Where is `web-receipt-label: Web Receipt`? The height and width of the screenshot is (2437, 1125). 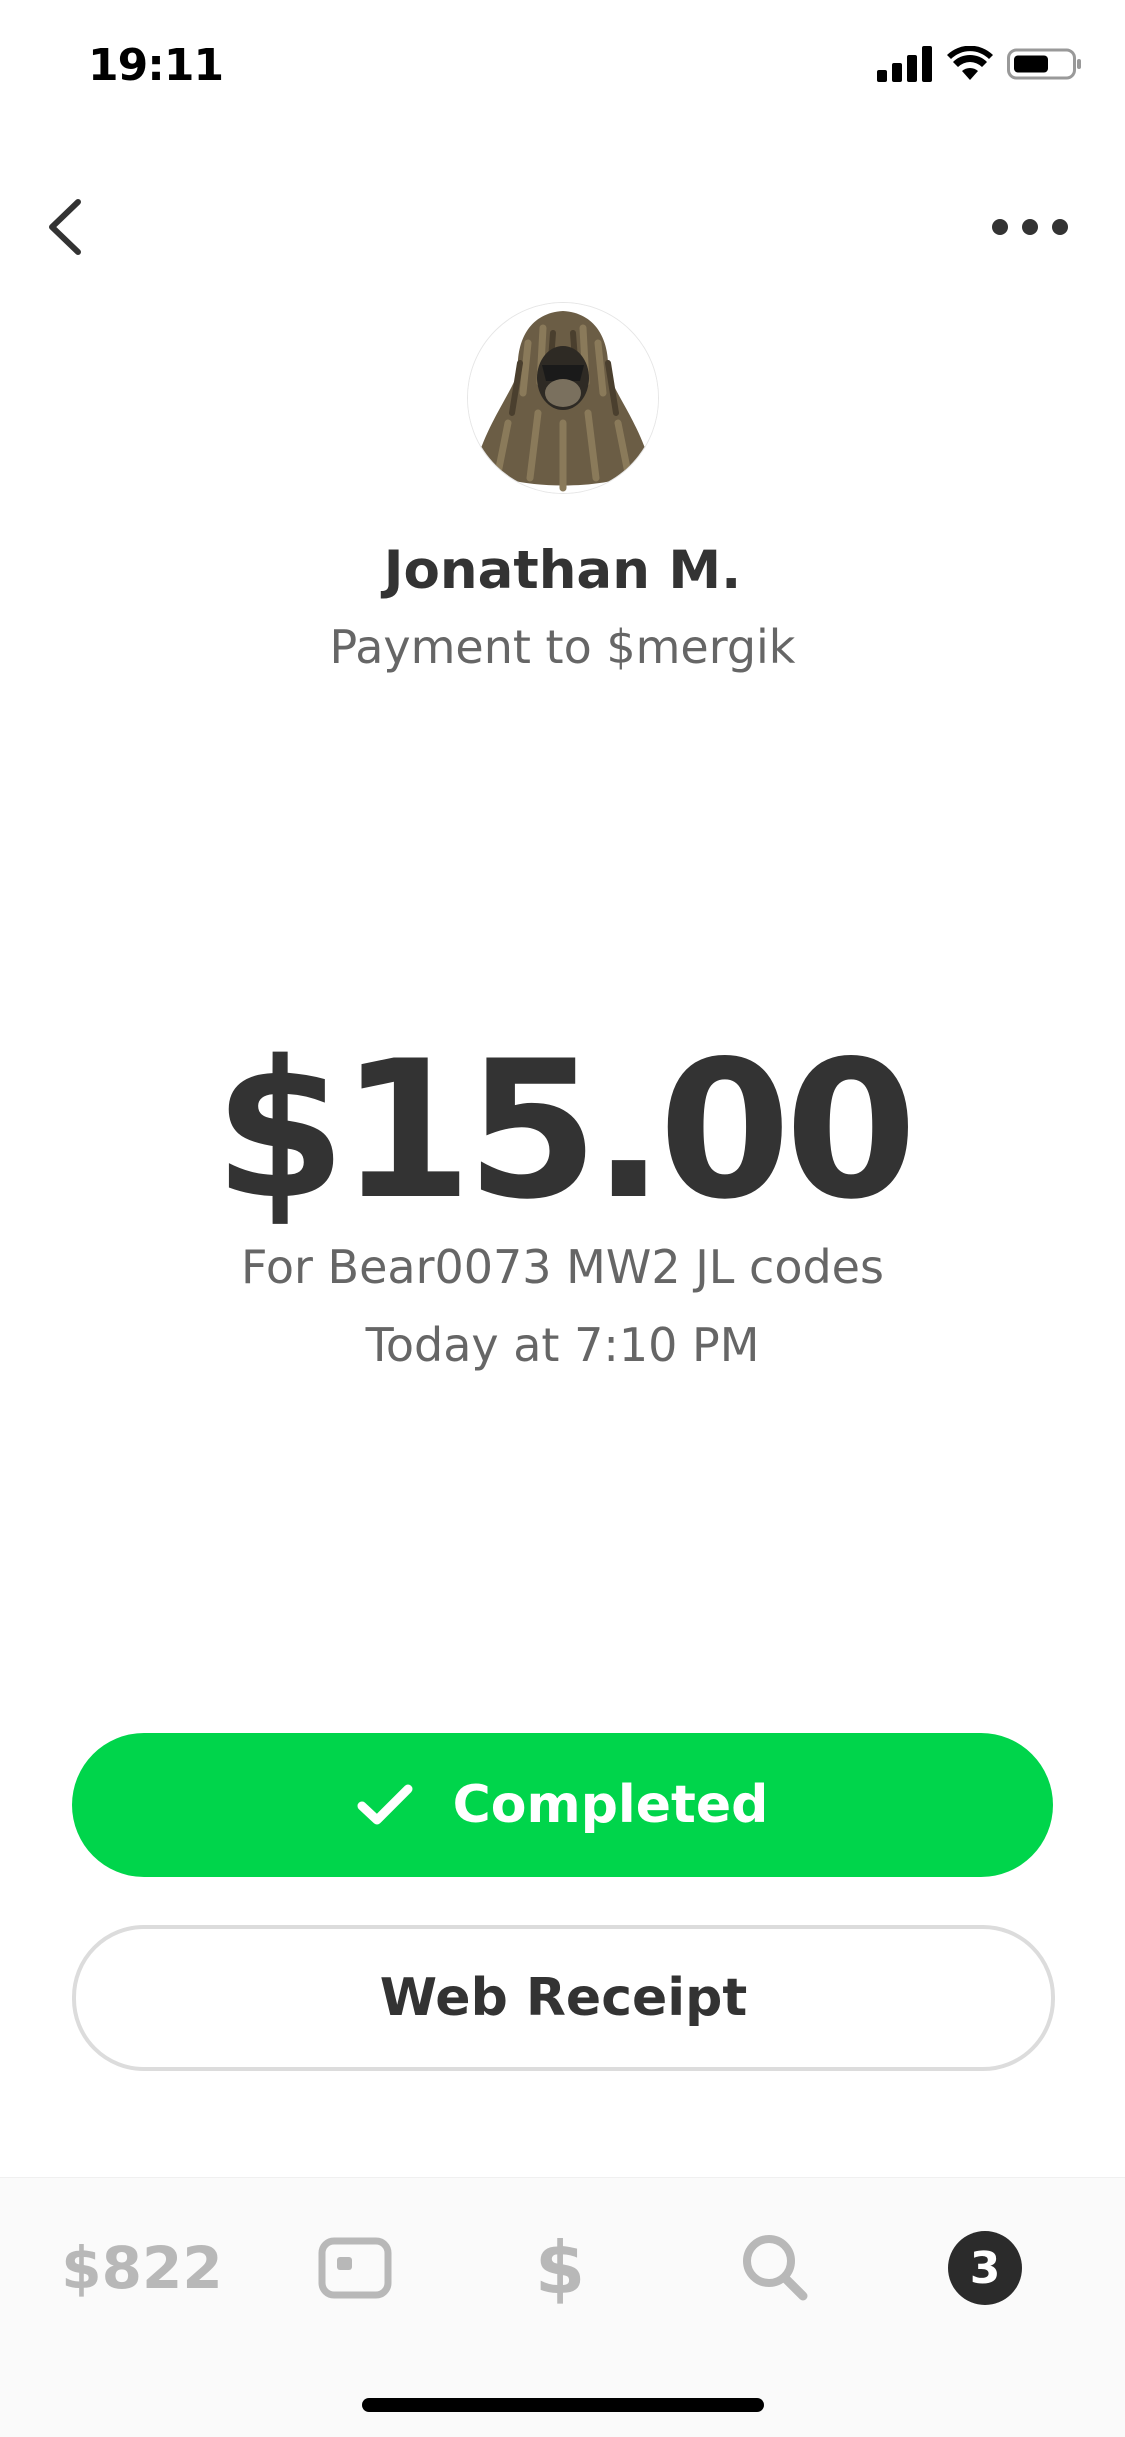
web-receipt-label: Web Receipt is located at coordinates (563, 1998).